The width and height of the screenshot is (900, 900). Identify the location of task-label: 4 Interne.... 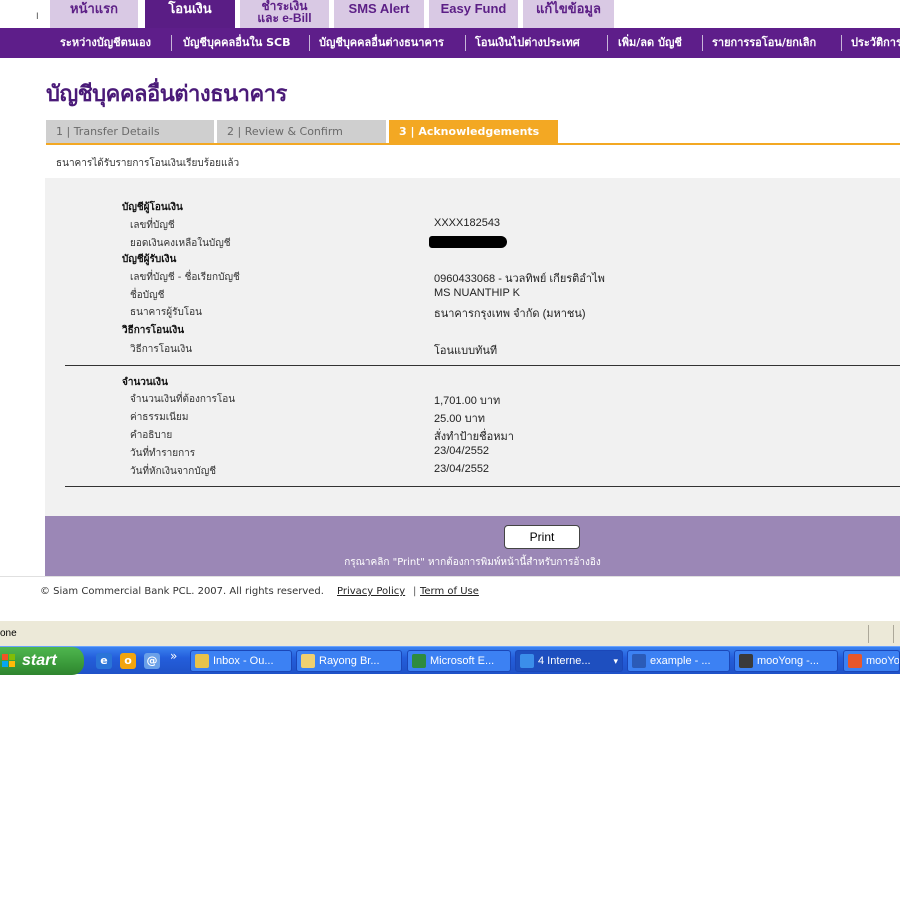
(564, 661).